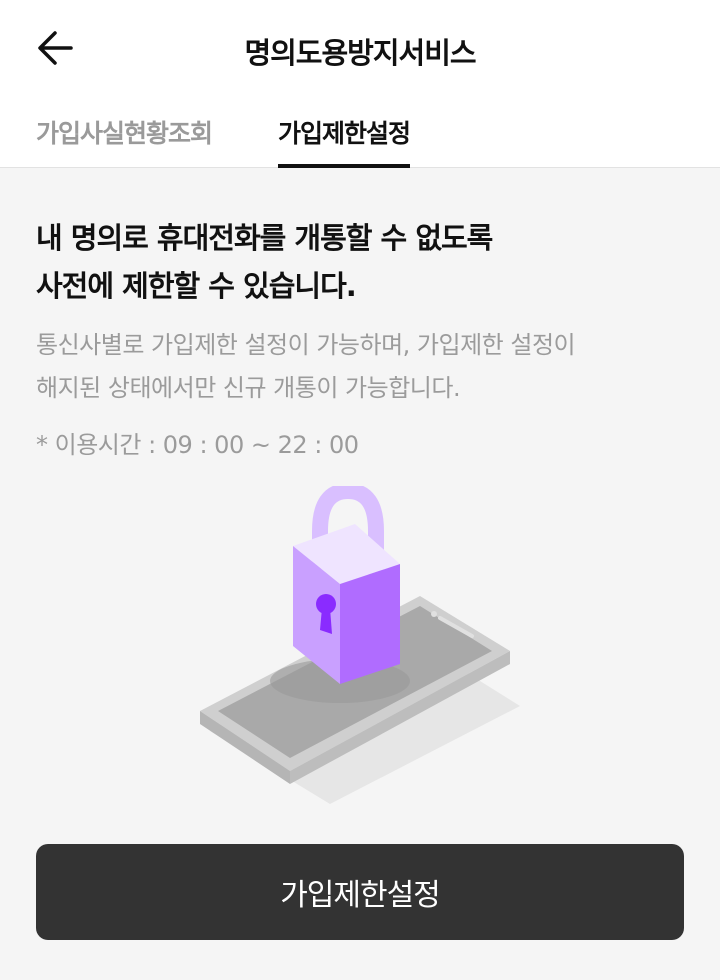 Image resolution: width=720 pixels, height=980 pixels. Describe the element at coordinates (344, 166) in the screenshot. I see `active-tab-indicator` at that location.